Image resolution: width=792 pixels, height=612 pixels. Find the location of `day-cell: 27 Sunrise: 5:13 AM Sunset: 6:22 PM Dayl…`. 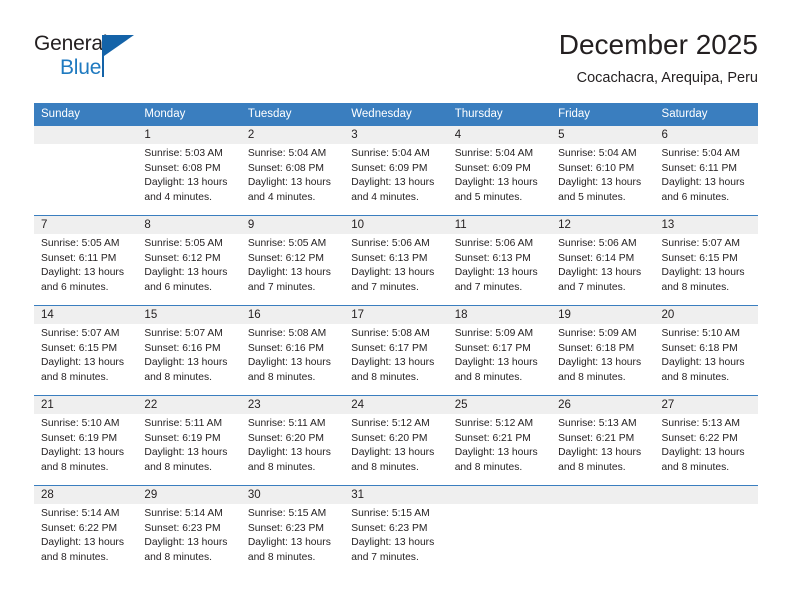

day-cell: 27 Sunrise: 5:13 AM Sunset: 6:22 PM Dayl… is located at coordinates (706, 440).